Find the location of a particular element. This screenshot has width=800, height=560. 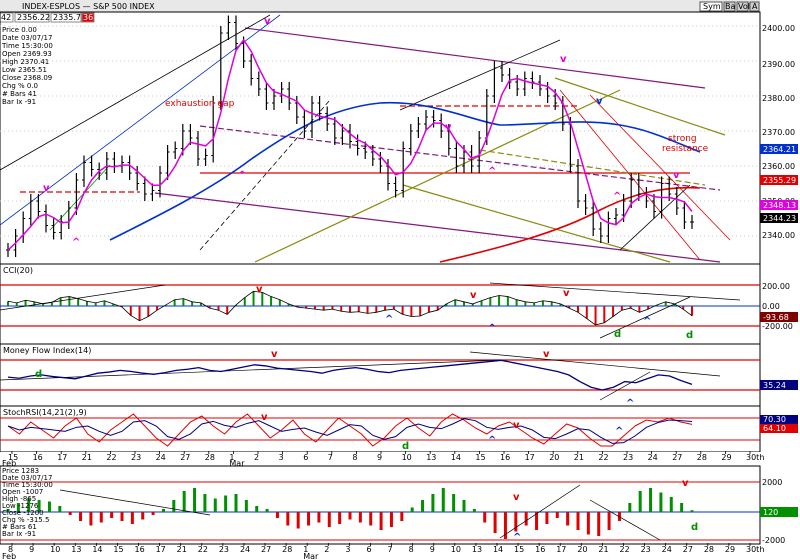

stochrsi-title: StochRSI(14,21(2),9) is located at coordinates (45, 412).